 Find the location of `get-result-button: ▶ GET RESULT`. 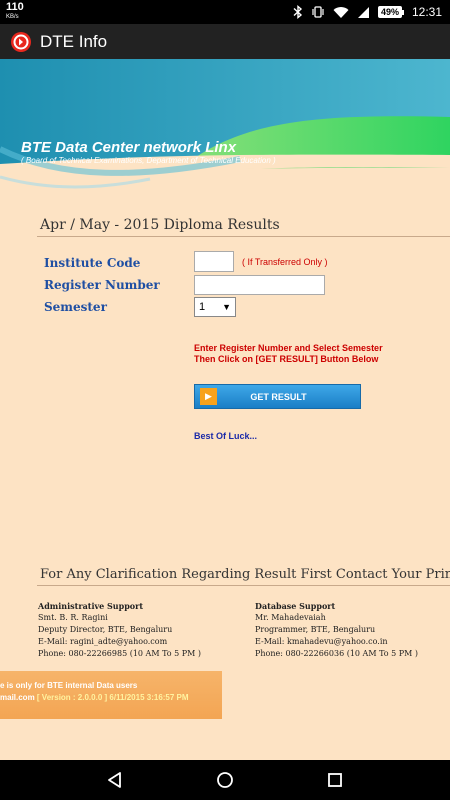

get-result-button: ▶ GET RESULT is located at coordinates (277, 396).